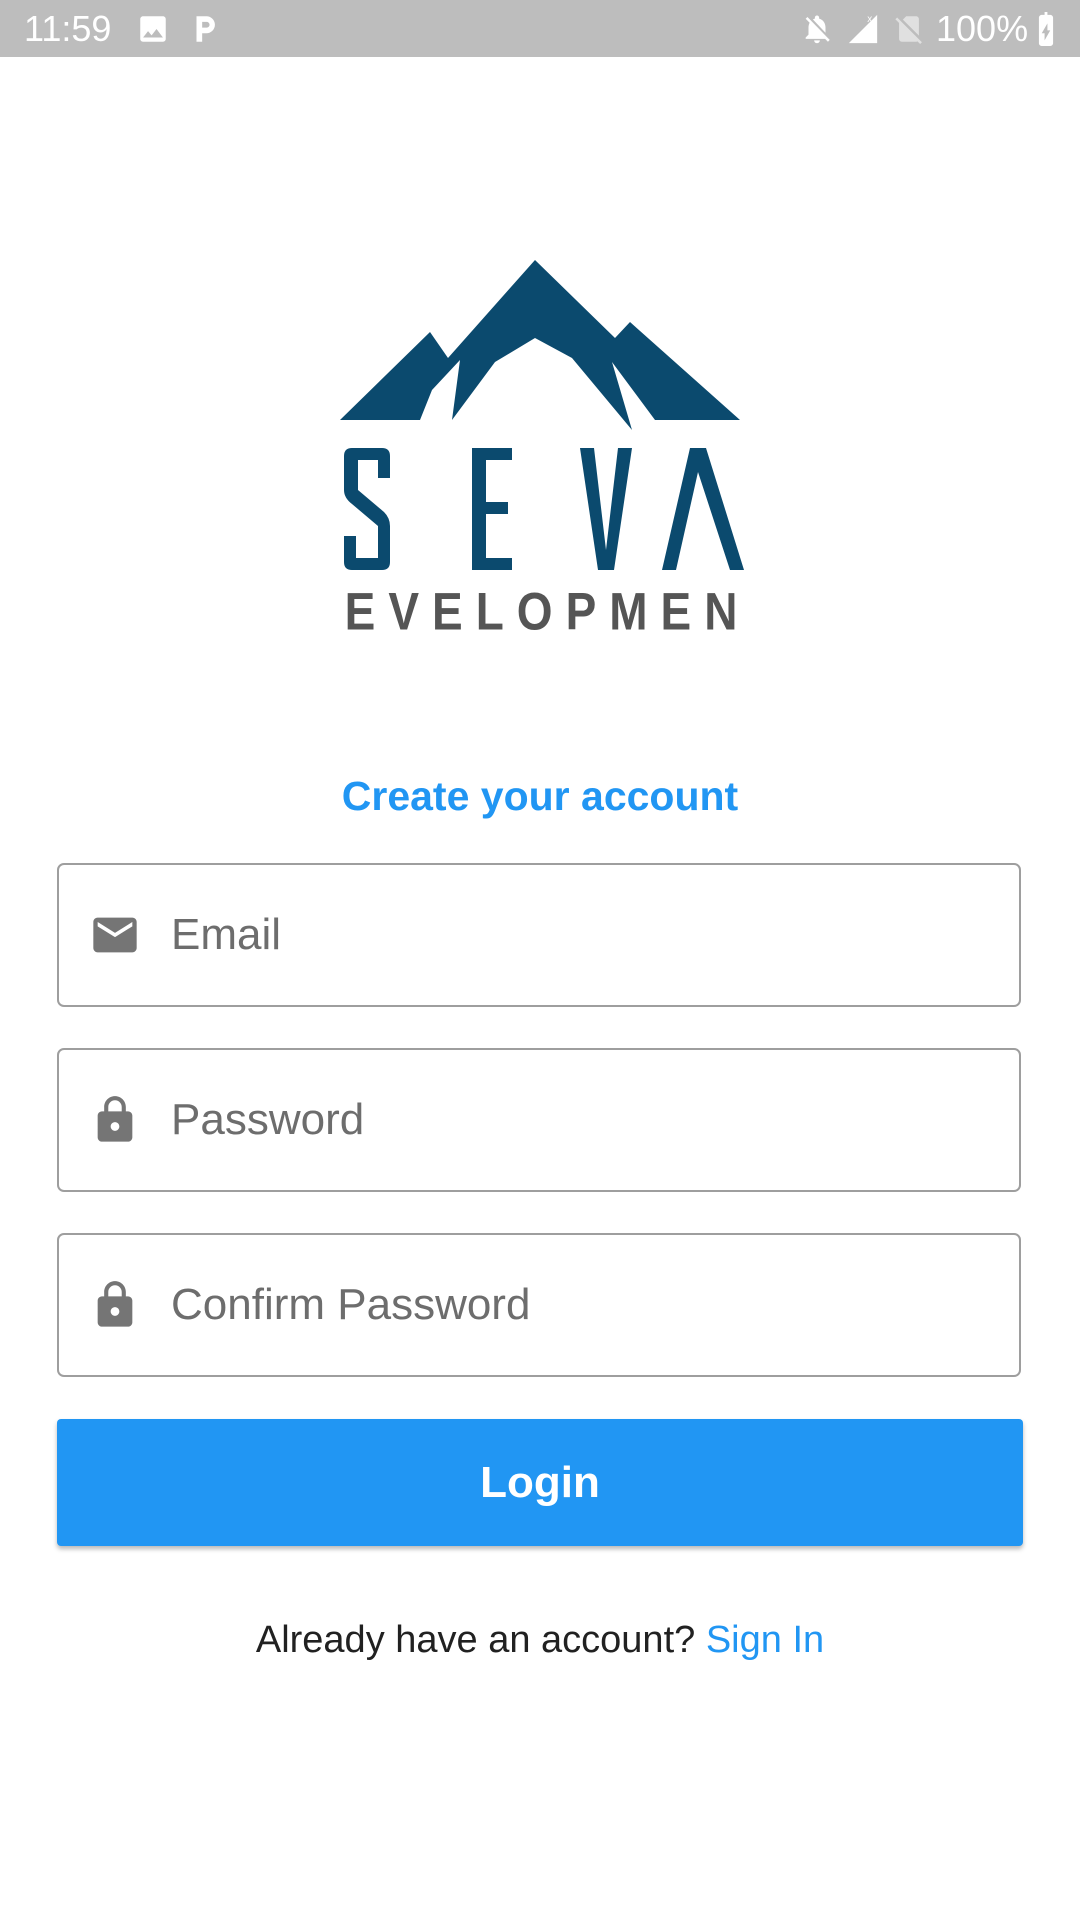 The height and width of the screenshot is (1920, 1080). What do you see at coordinates (153, 29) in the screenshot?
I see `image-icon` at bounding box center [153, 29].